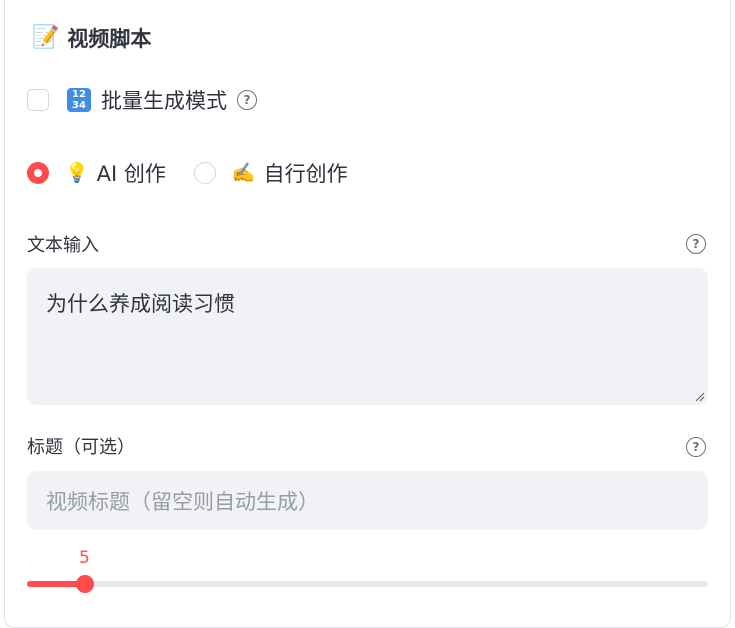 The width and height of the screenshot is (735, 628). Describe the element at coordinates (63, 245) in the screenshot. I see `text-input-label: 文本输入` at that location.